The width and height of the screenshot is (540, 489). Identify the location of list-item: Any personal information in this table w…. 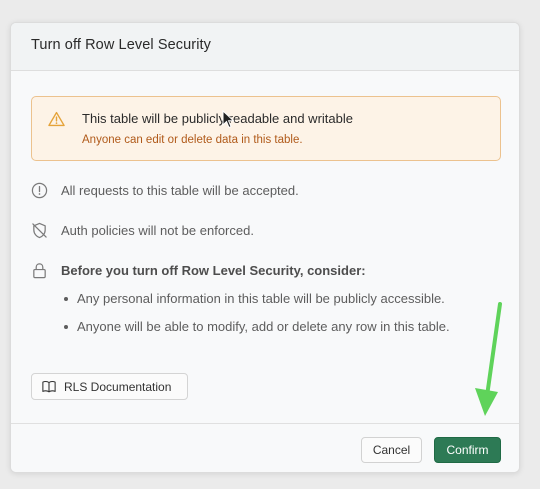
(255, 303).